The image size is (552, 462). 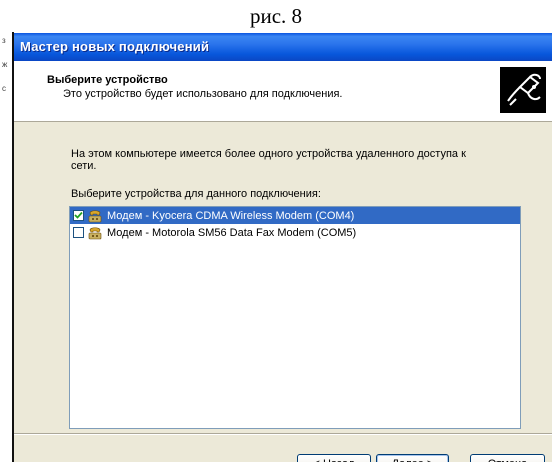 What do you see at coordinates (4, 88) in the screenshot?
I see `document-text-fragment: с` at bounding box center [4, 88].